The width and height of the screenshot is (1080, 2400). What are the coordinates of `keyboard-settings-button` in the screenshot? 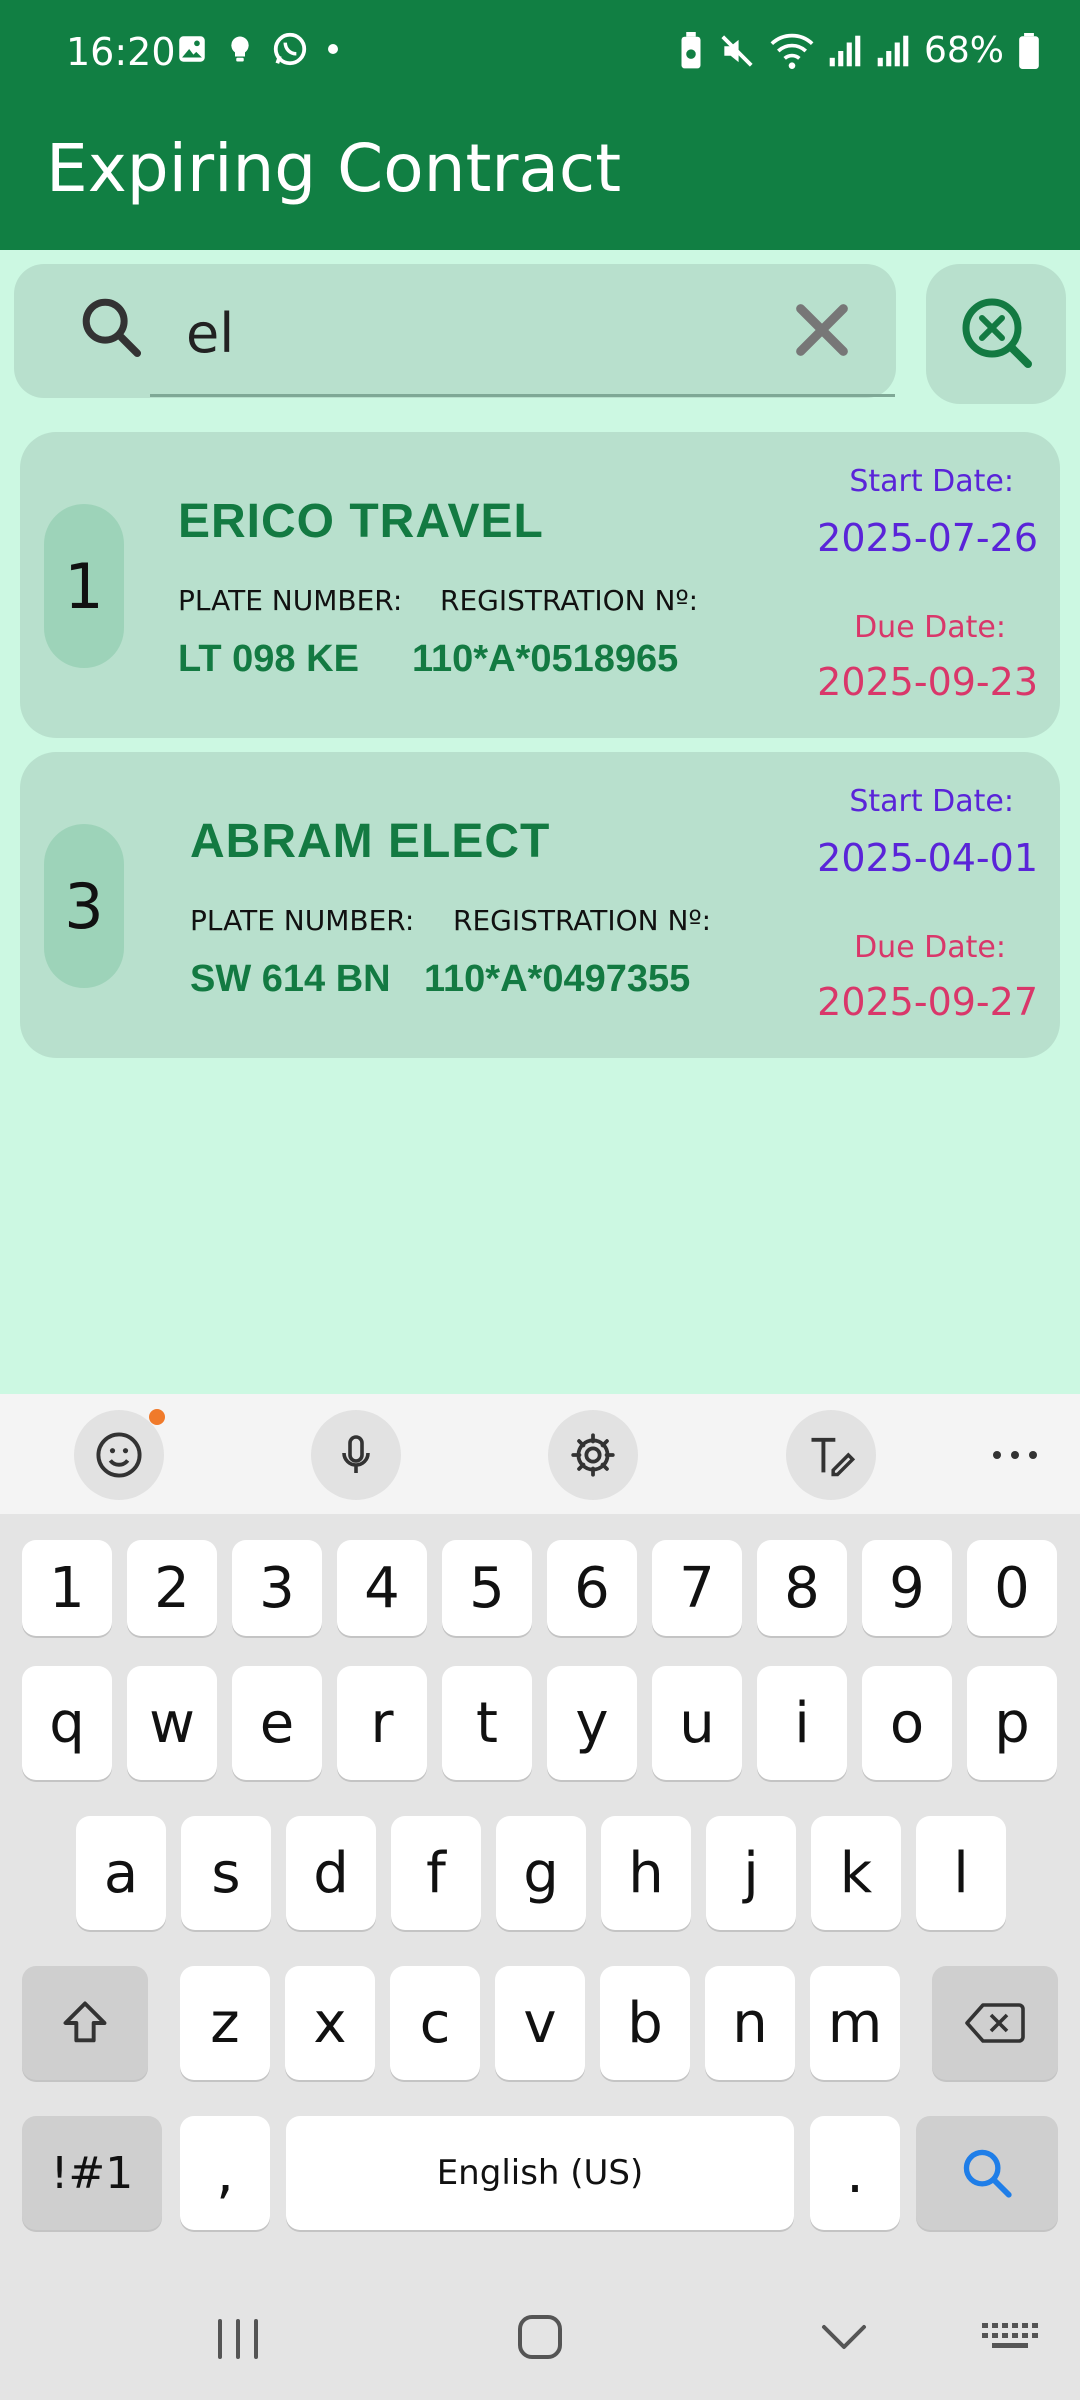 It's located at (593, 1455).